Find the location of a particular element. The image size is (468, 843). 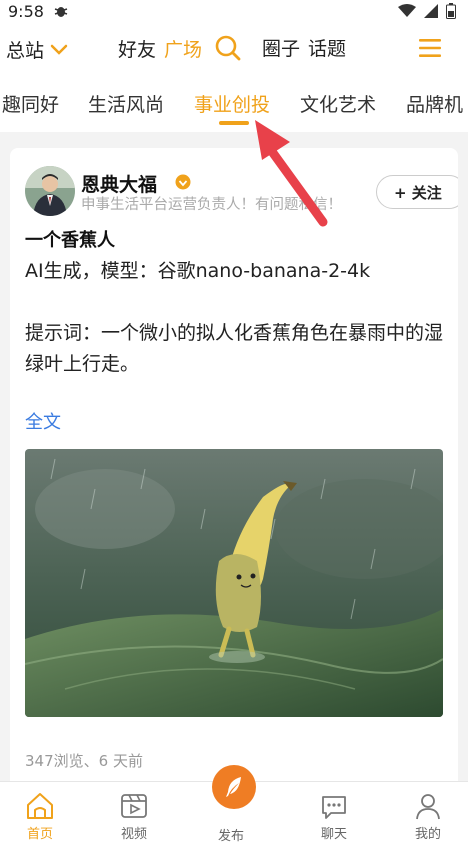

category-tab-culture: 文化艺术 is located at coordinates (338, 103).